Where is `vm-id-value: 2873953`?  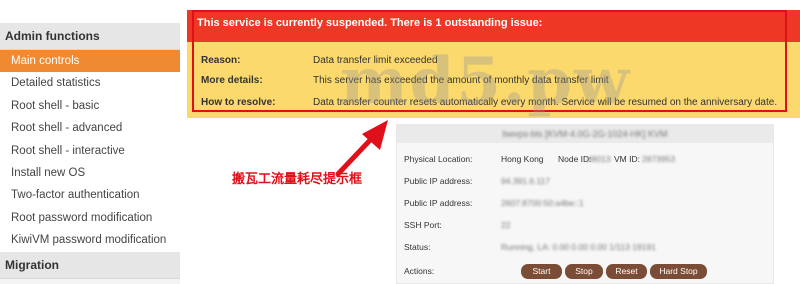 vm-id-value: 2873953 is located at coordinates (659, 159).